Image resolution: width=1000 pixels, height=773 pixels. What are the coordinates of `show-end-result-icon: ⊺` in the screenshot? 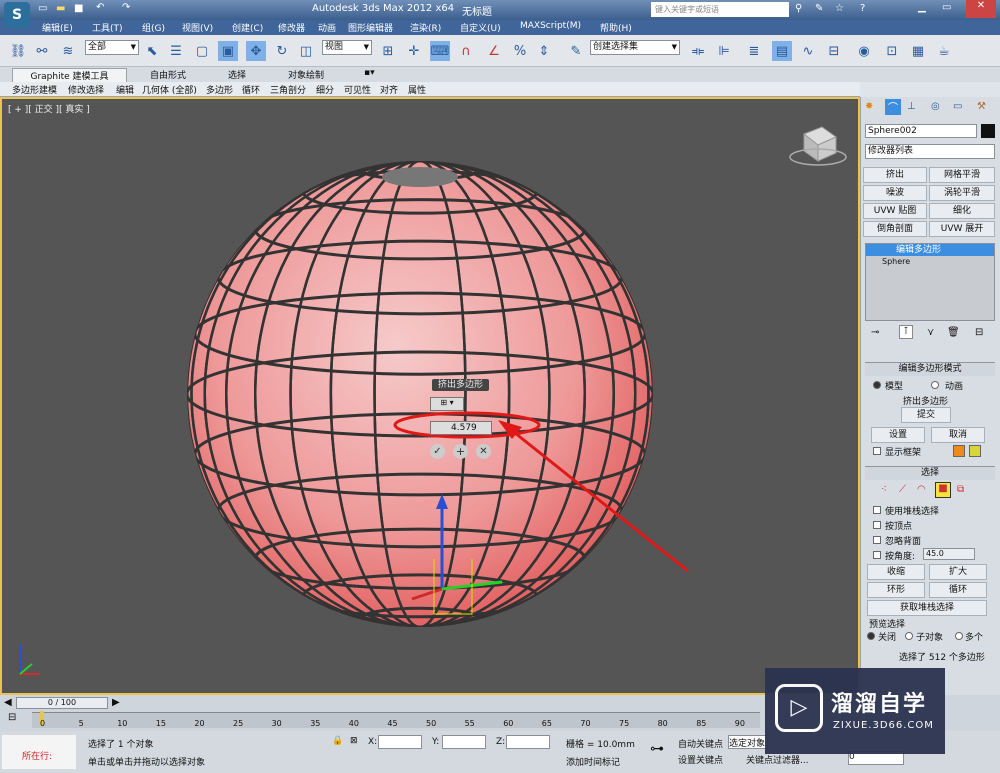 It's located at (906, 332).